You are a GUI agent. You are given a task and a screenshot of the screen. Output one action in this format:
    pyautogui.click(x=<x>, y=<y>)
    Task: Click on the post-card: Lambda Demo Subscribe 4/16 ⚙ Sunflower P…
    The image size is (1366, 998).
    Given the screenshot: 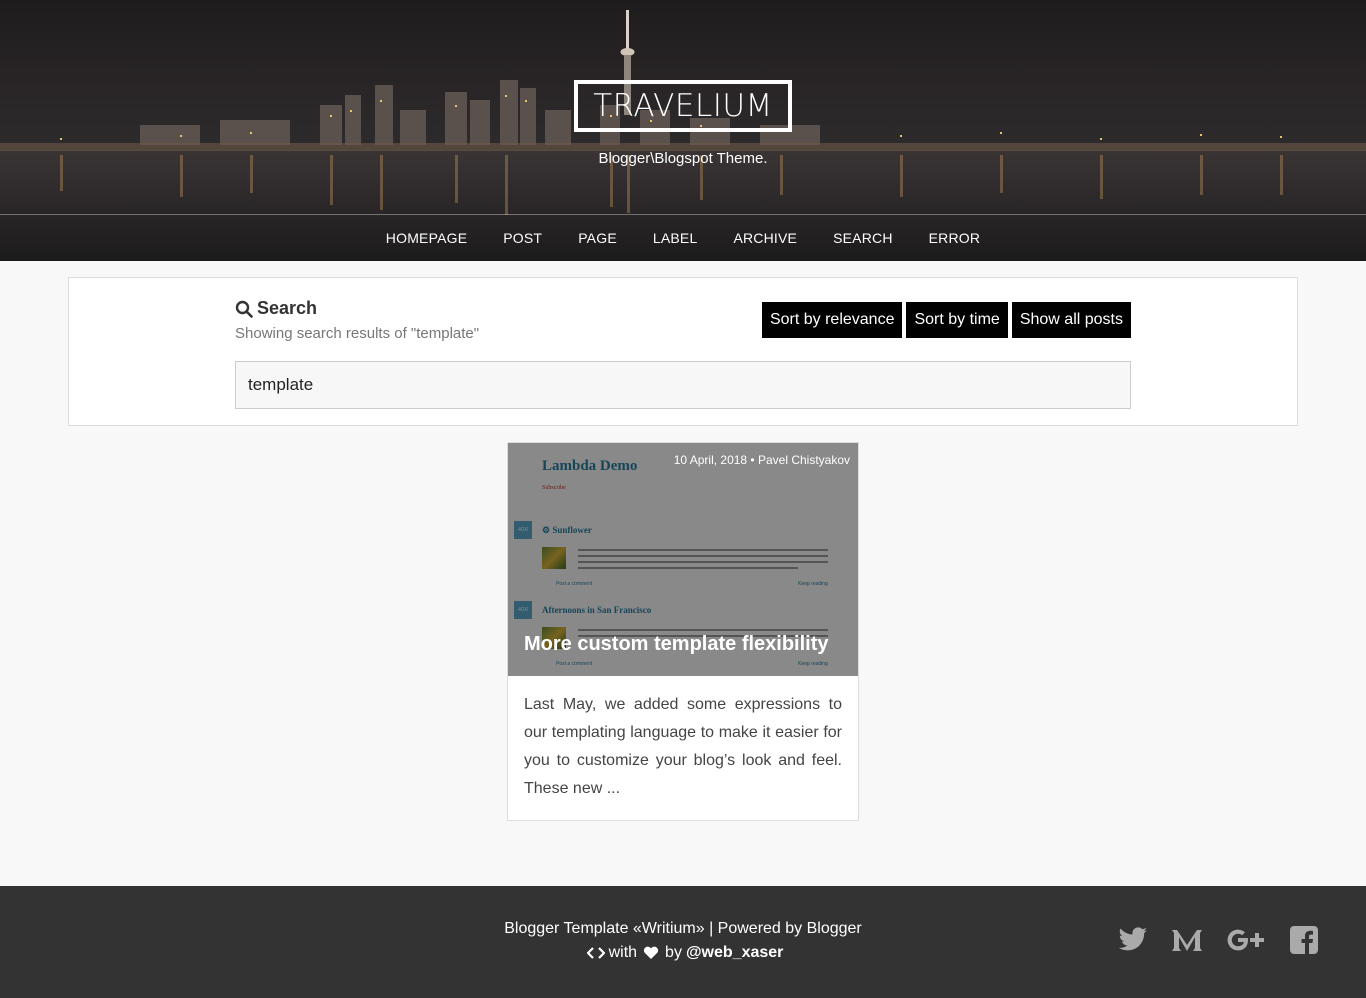 What is the action you would take?
    pyautogui.click(x=683, y=631)
    